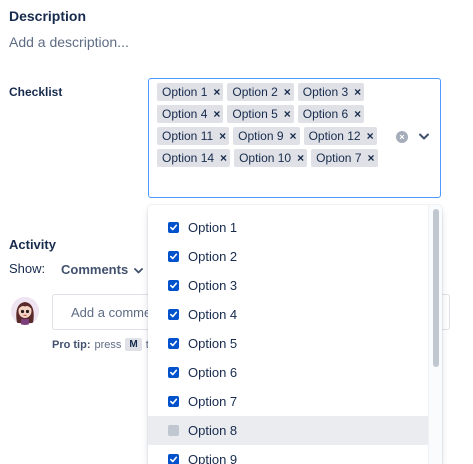 The image size is (473, 464). What do you see at coordinates (288, 454) in the screenshot?
I see `dropdown-option: Option 9` at bounding box center [288, 454].